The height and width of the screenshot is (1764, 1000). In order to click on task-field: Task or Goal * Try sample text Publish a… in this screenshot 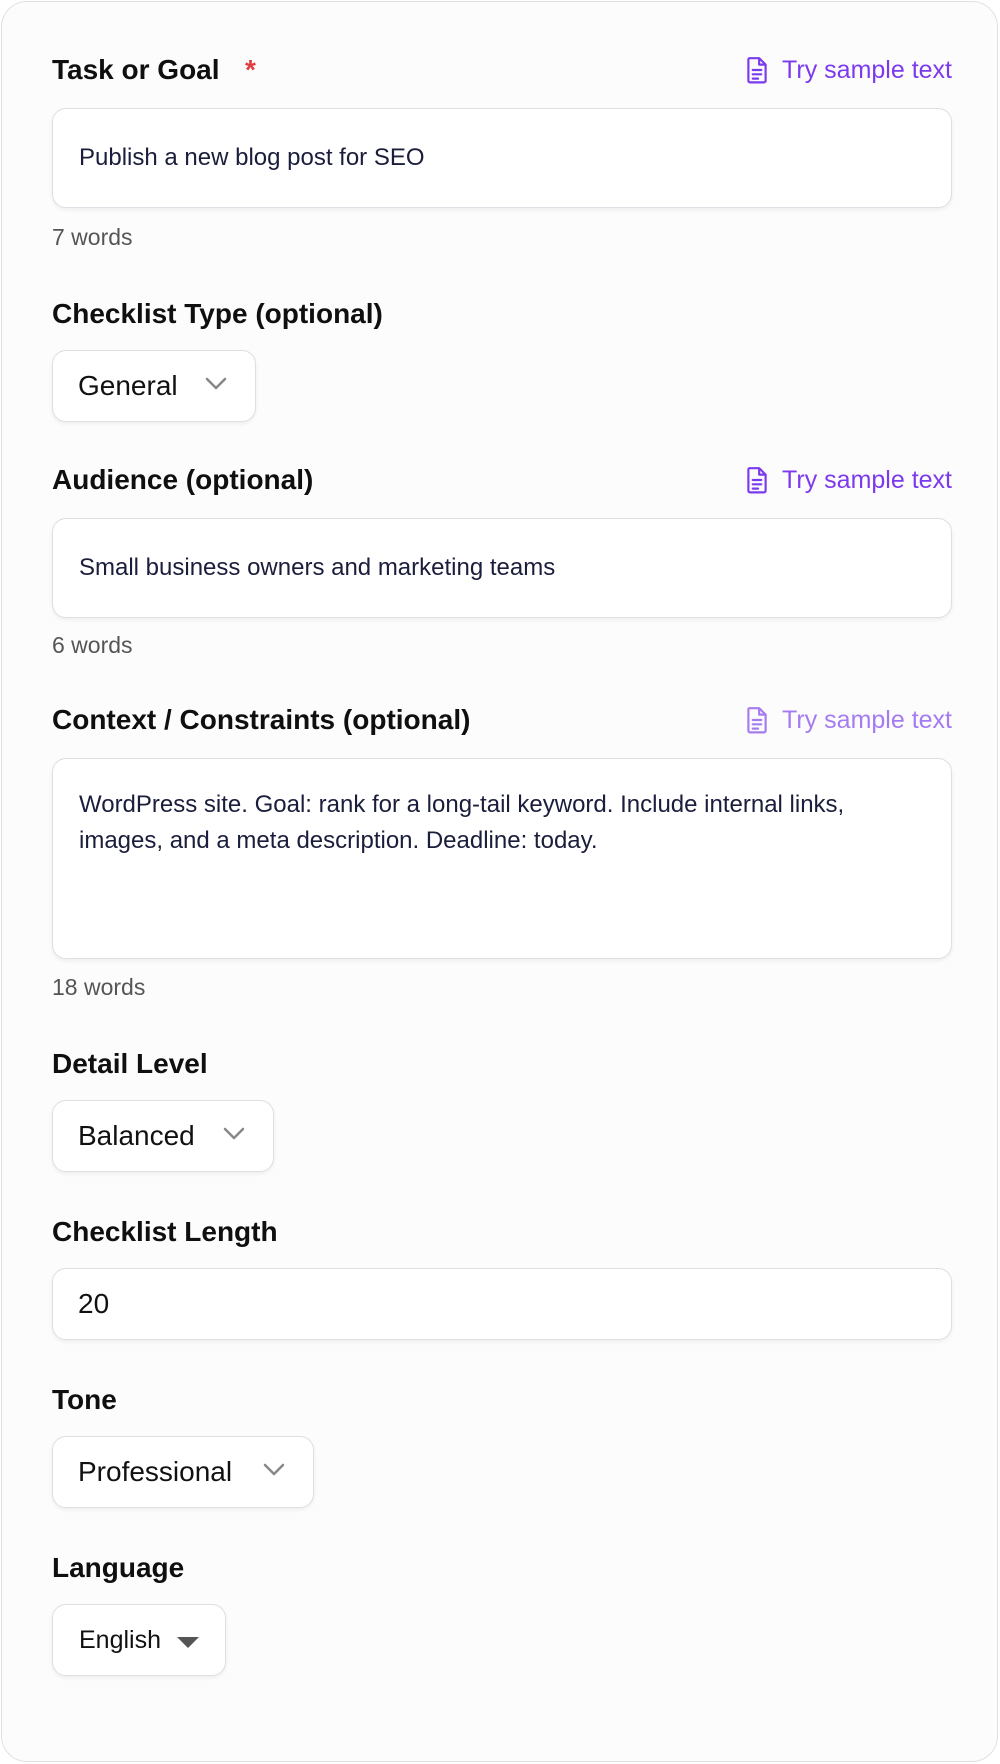, I will do `click(502, 151)`.